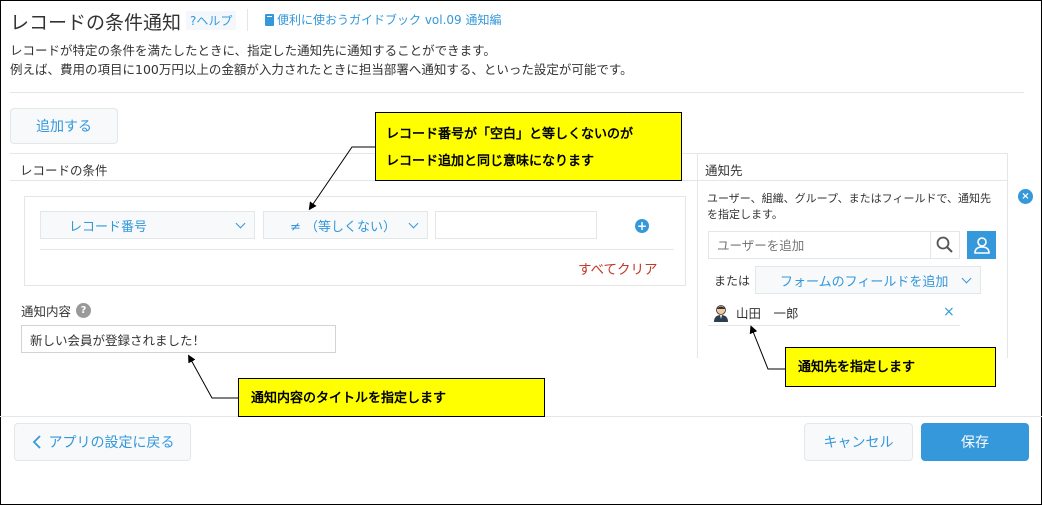  I want to click on callout-condition-note: レコード番号が「空白」と等しくないのが レコード追加と同じ意味になります, so click(528, 146).